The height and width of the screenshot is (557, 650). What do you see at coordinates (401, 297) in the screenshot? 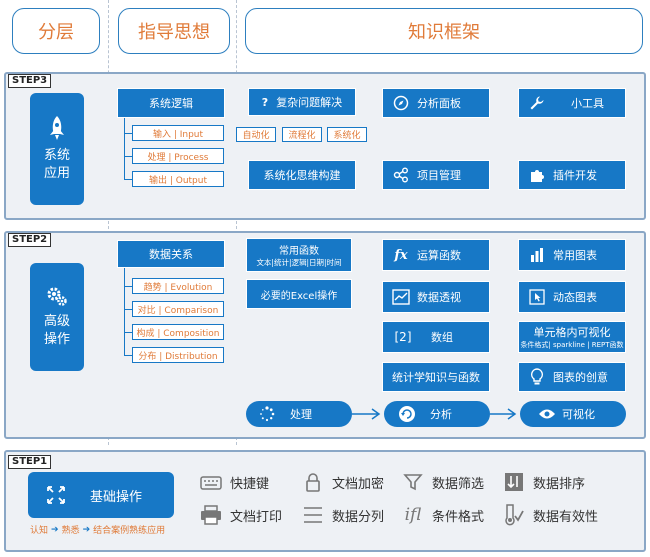
I see `line-chart-icon` at bounding box center [401, 297].